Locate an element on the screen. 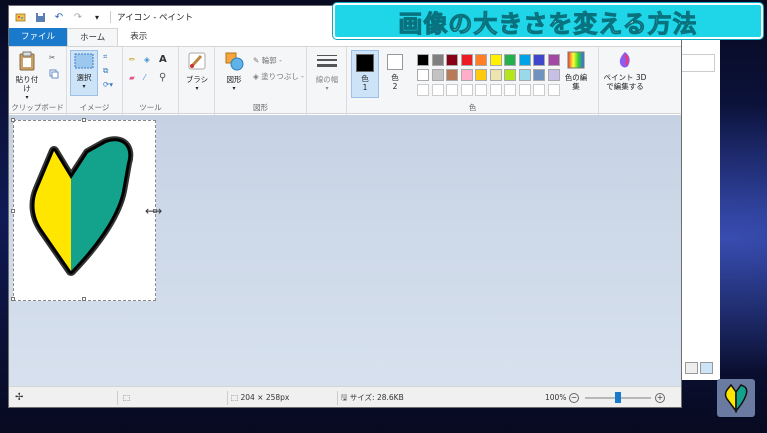 The height and width of the screenshot is (433, 767). view-details-button is located at coordinates (706, 368).